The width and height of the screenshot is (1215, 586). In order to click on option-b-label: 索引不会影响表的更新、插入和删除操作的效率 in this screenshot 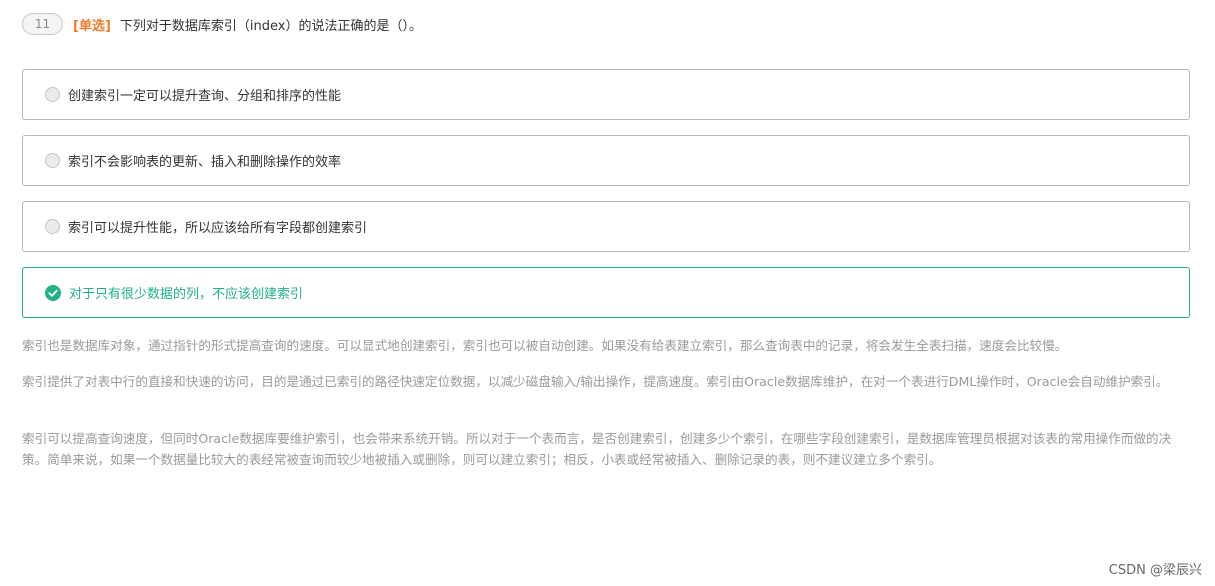, I will do `click(205, 162)`.